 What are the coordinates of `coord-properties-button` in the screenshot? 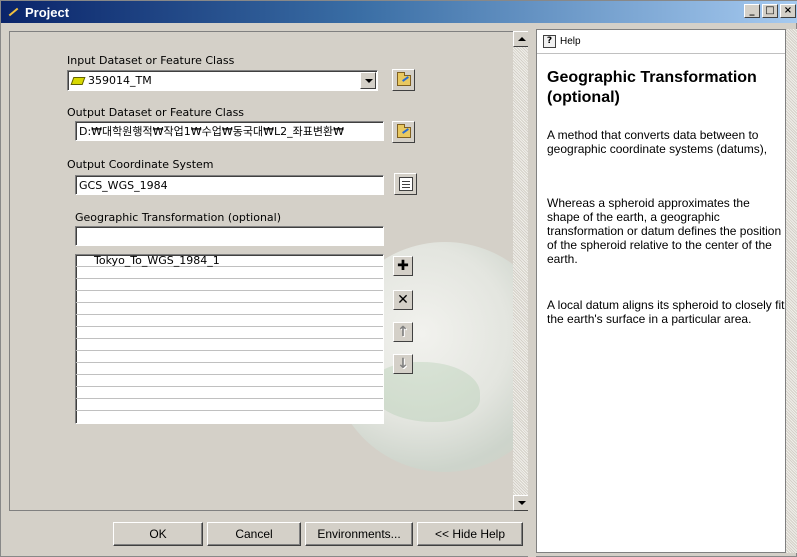 It's located at (405, 184).